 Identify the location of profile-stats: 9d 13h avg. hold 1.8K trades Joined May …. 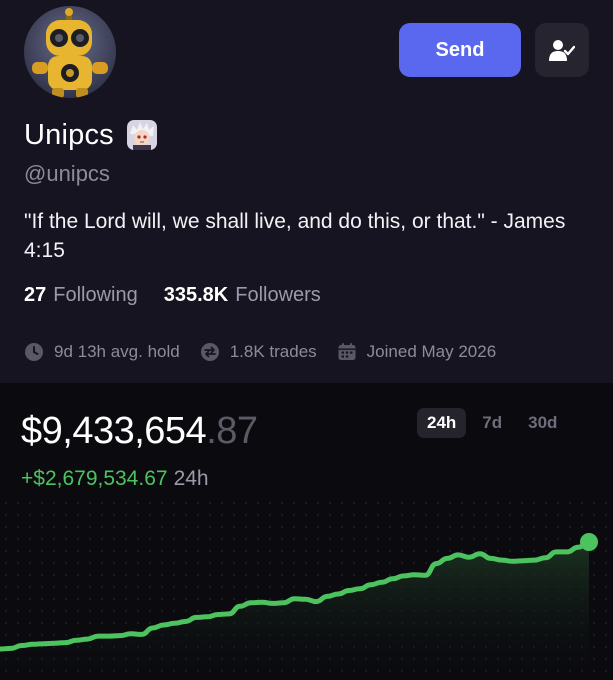
(270, 352).